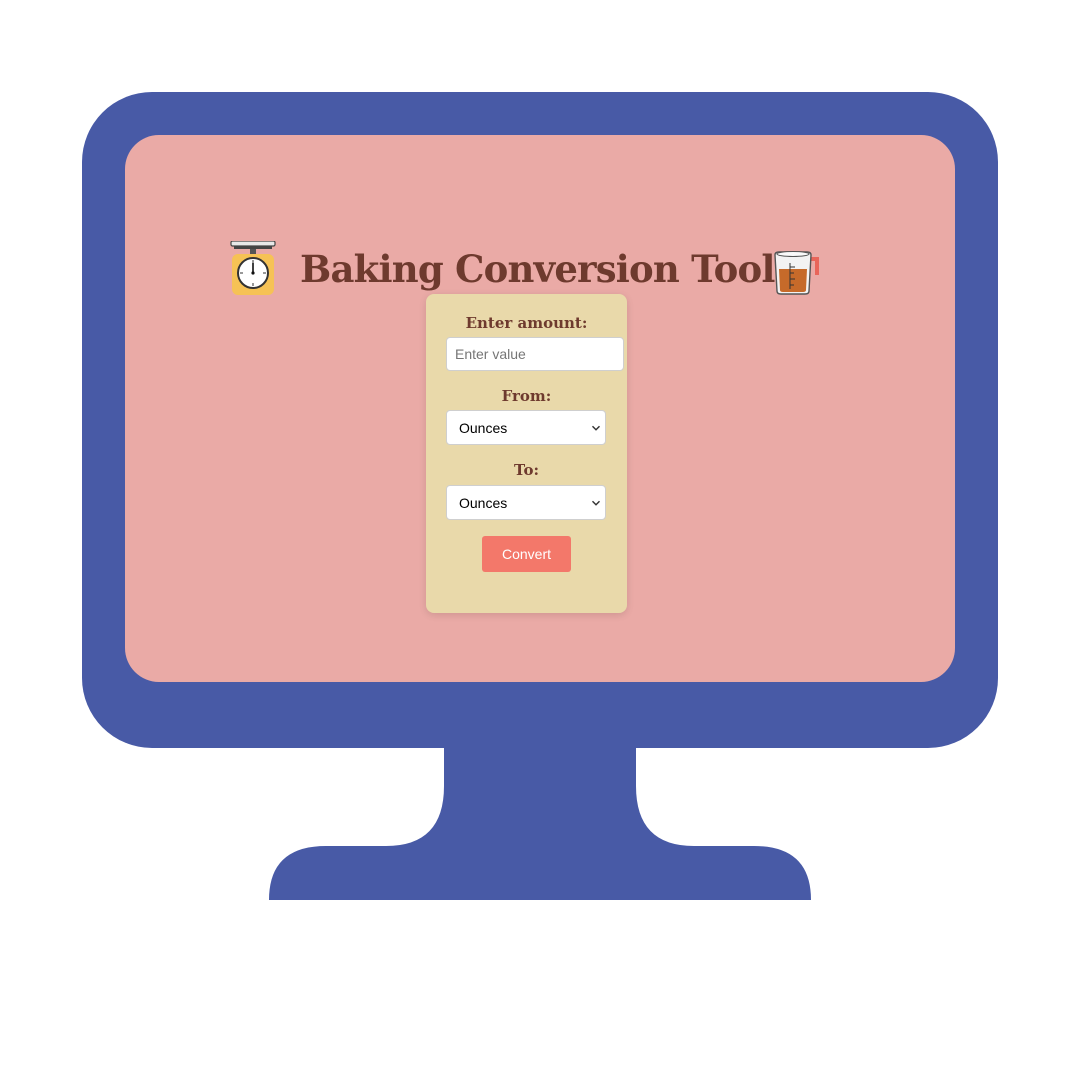  Describe the element at coordinates (540, 820) in the screenshot. I see `monitor-stand-shape` at that location.